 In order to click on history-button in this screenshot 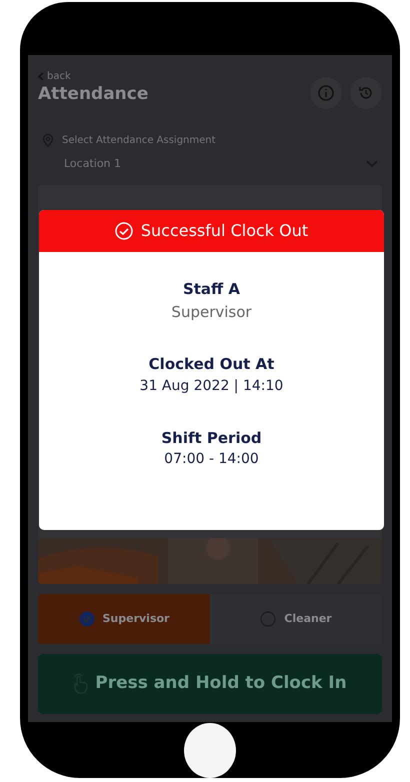, I will do `click(366, 93)`.